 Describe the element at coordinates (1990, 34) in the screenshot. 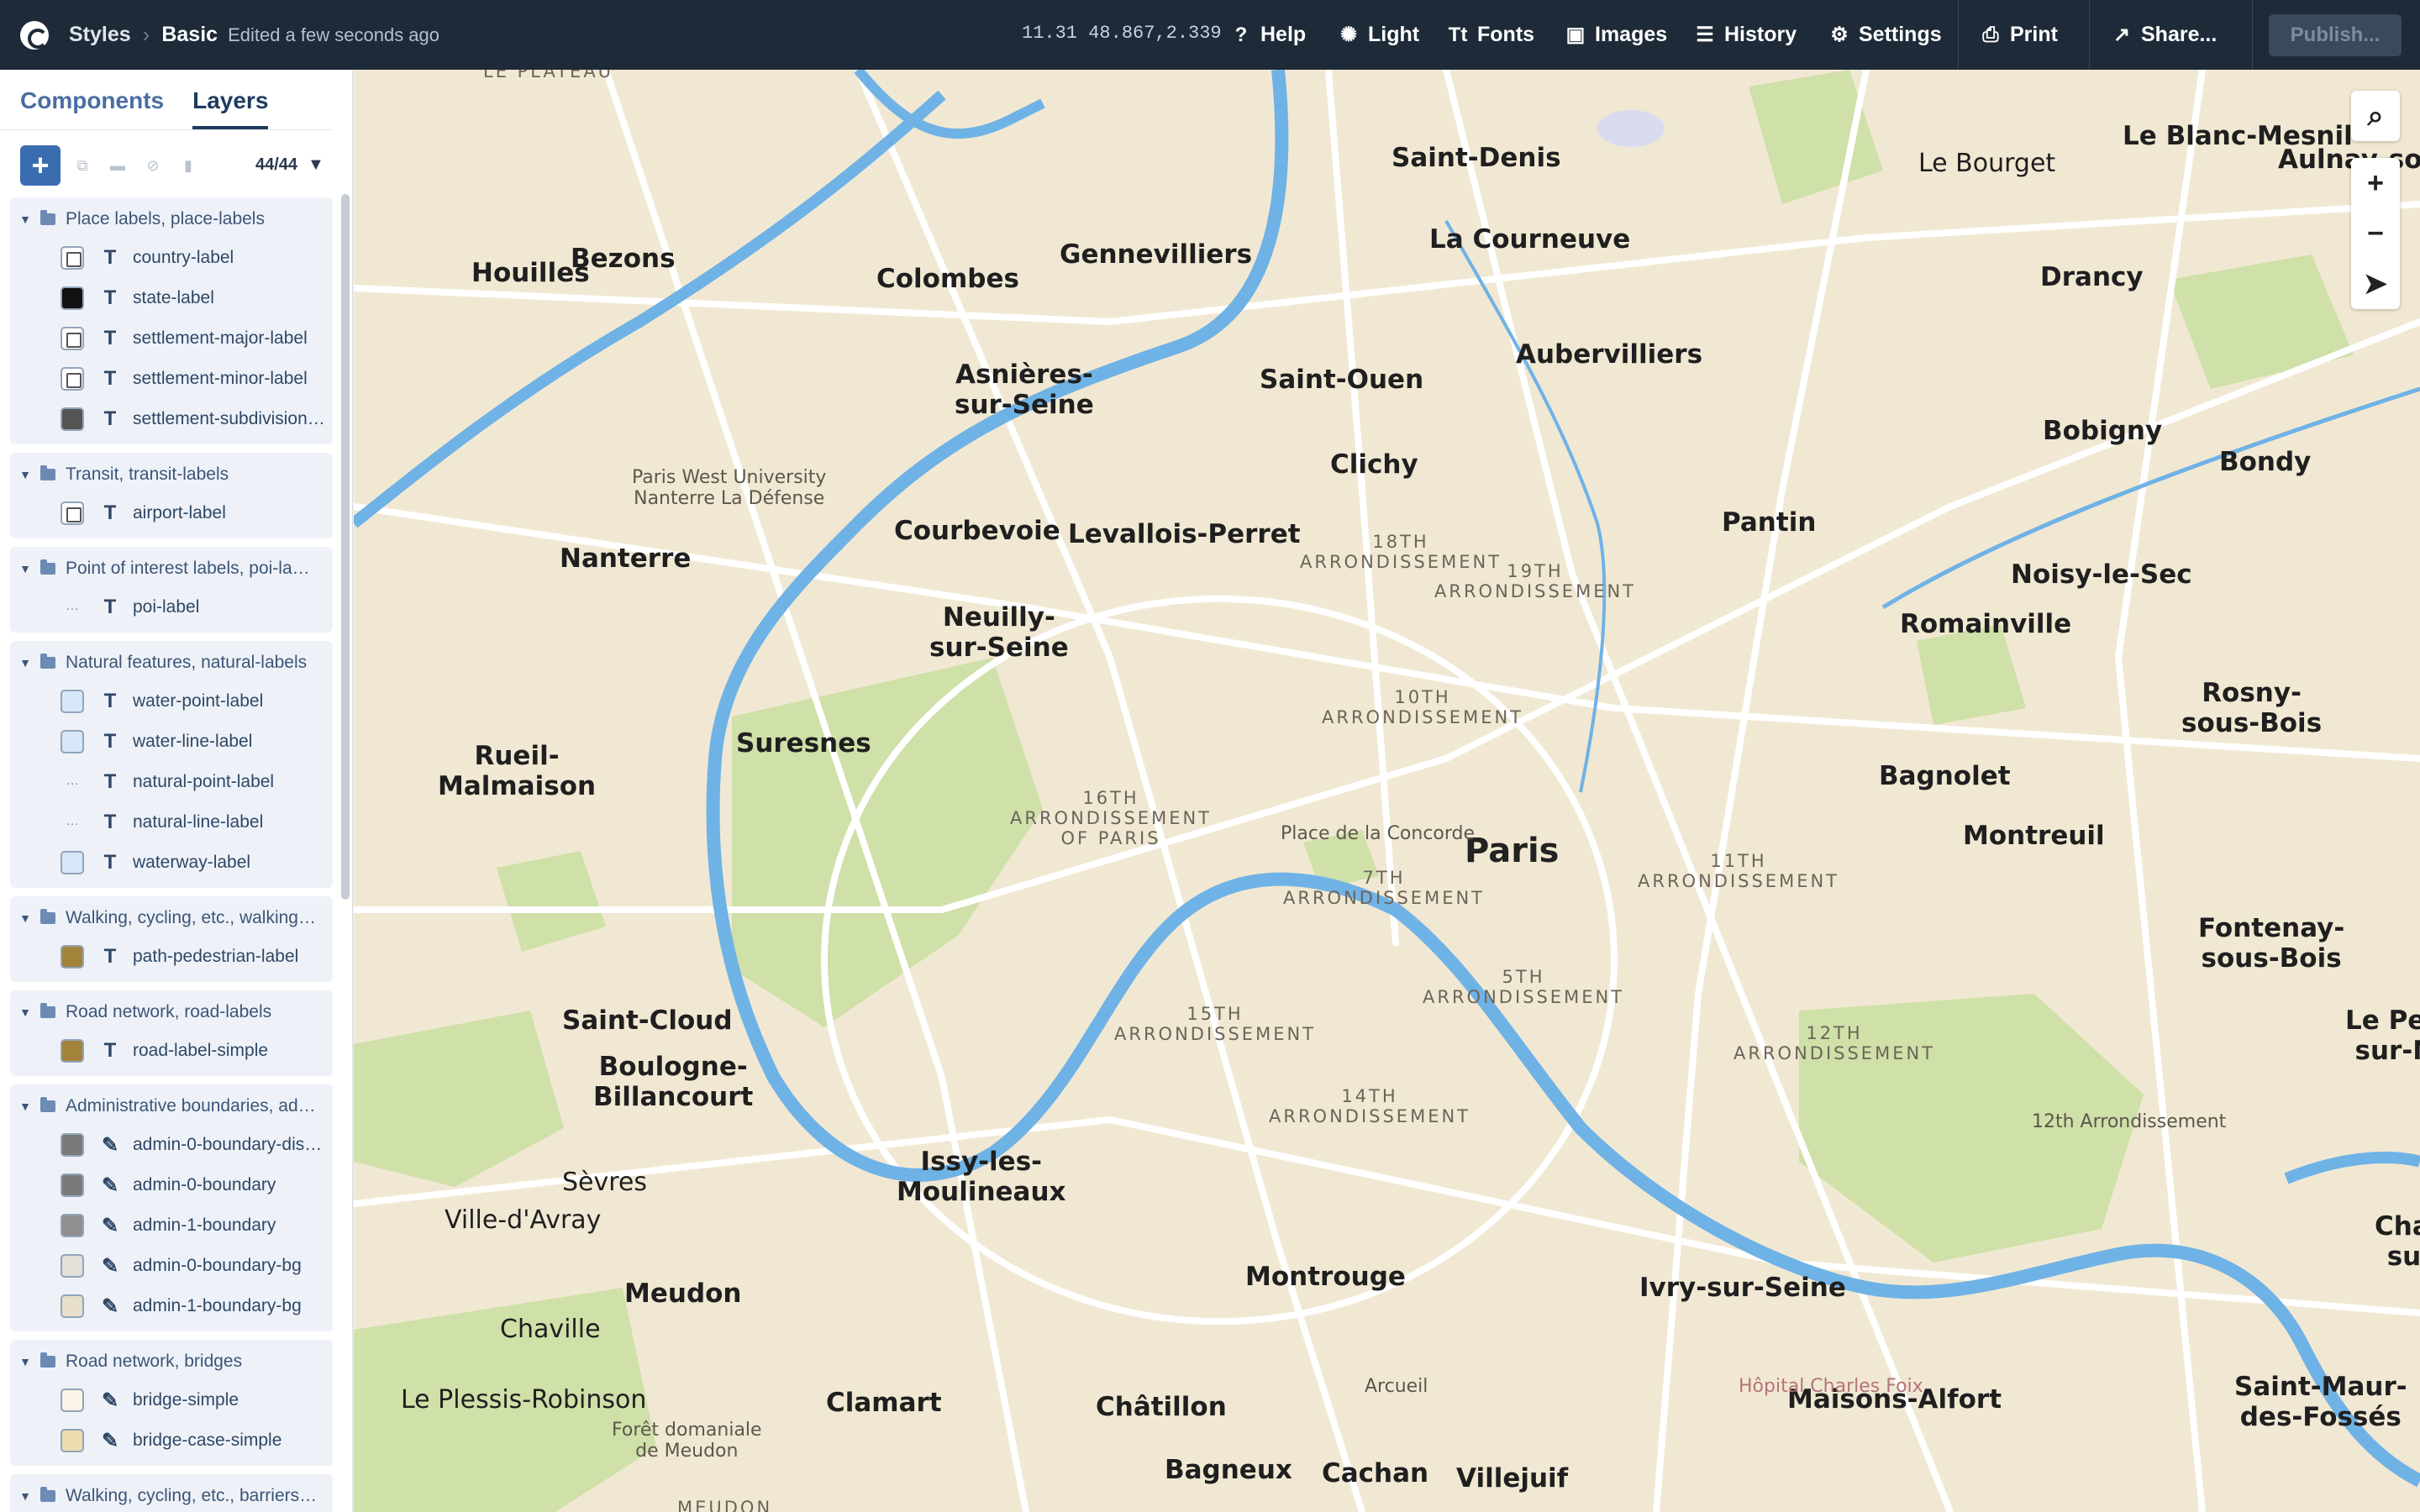

I see `printer-icon: ⎙` at that location.